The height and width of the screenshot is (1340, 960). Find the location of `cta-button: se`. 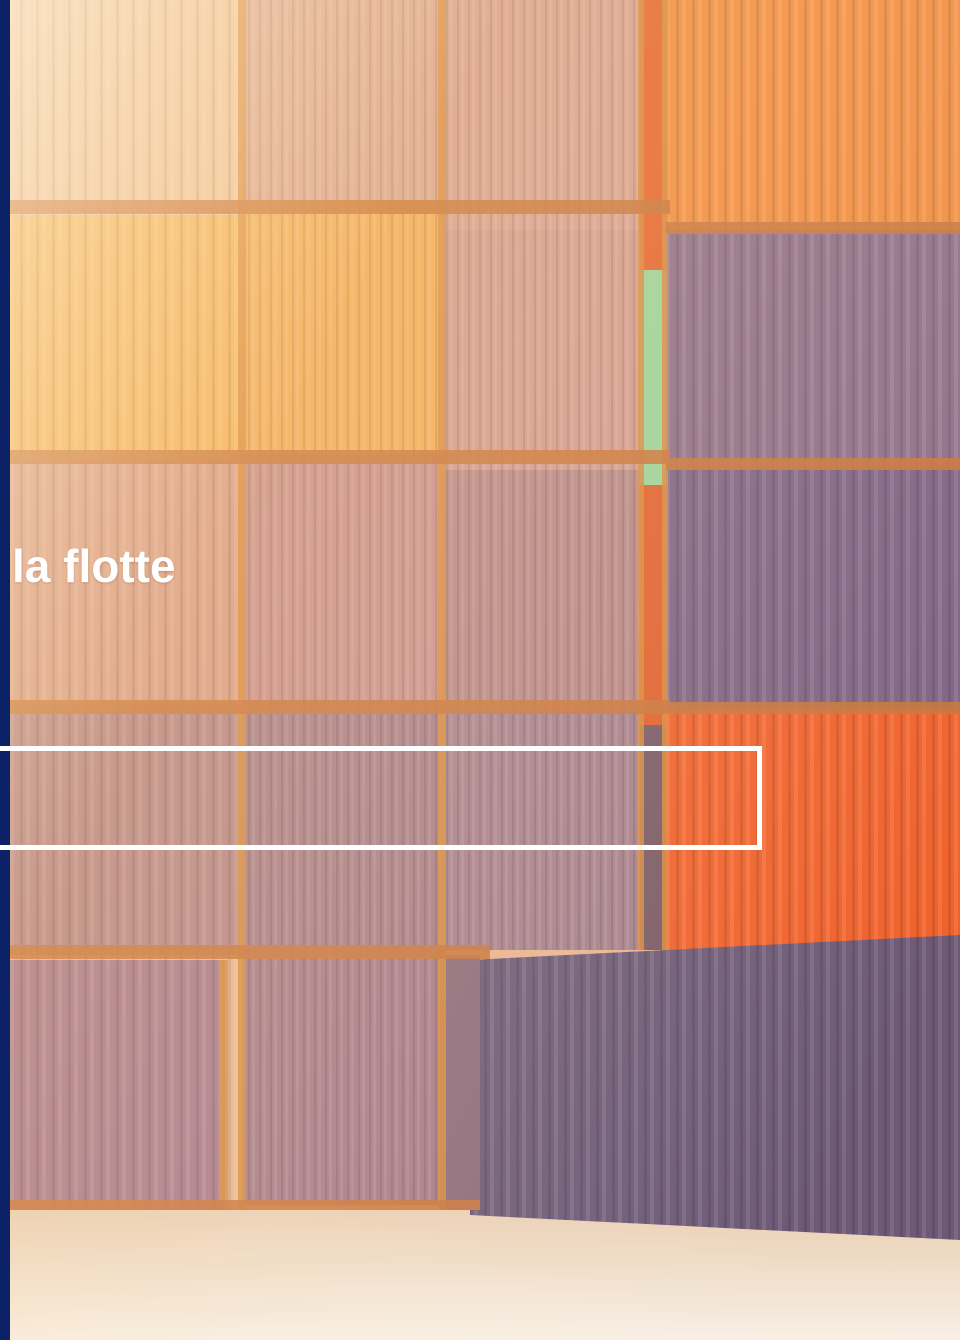

cta-button: se is located at coordinates (381, 798).